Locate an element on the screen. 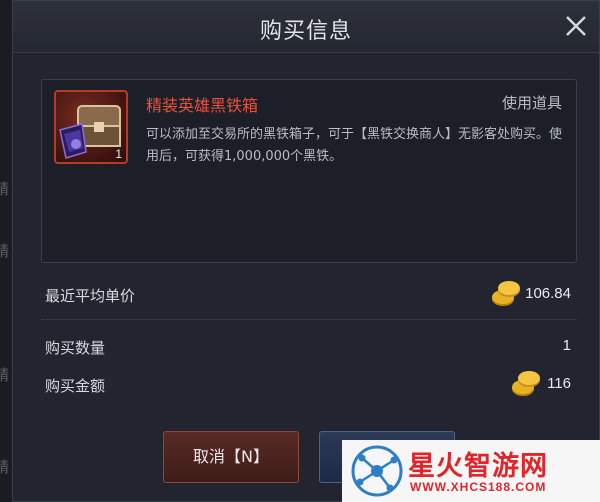 This screenshot has width=600, height=502. item-slot: 1 is located at coordinates (91, 127).